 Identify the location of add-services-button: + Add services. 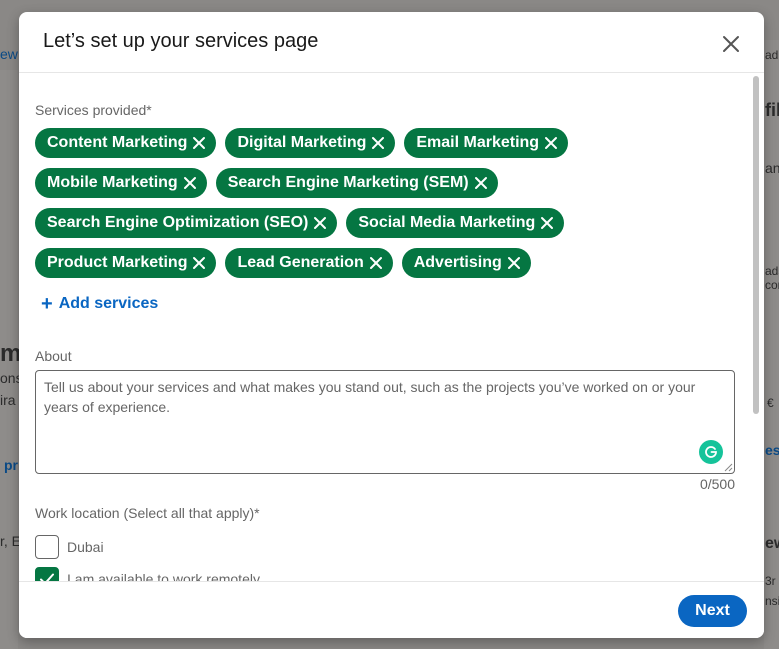
(99, 304).